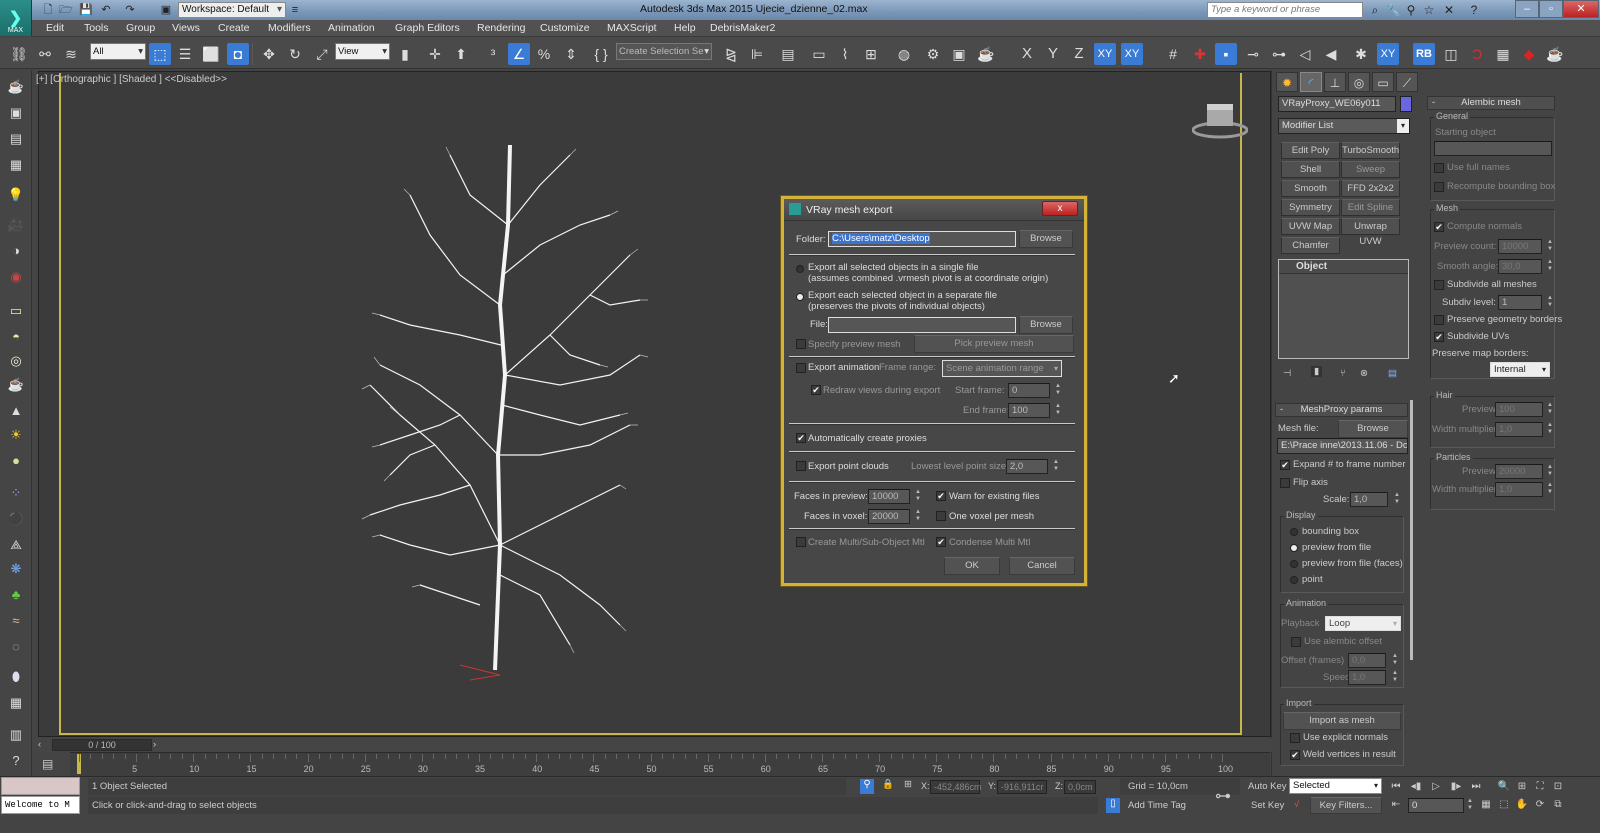 This screenshot has height=833, width=1600. Describe the element at coordinates (160, 54) in the screenshot. I see `select-object-icon: ⬚` at that location.